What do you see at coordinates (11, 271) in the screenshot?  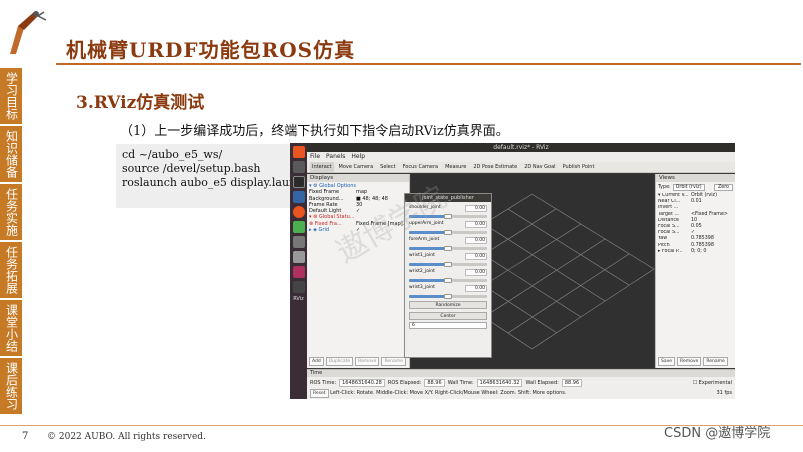 I see `nav-item-task-extension: 任务拓展` at bounding box center [11, 271].